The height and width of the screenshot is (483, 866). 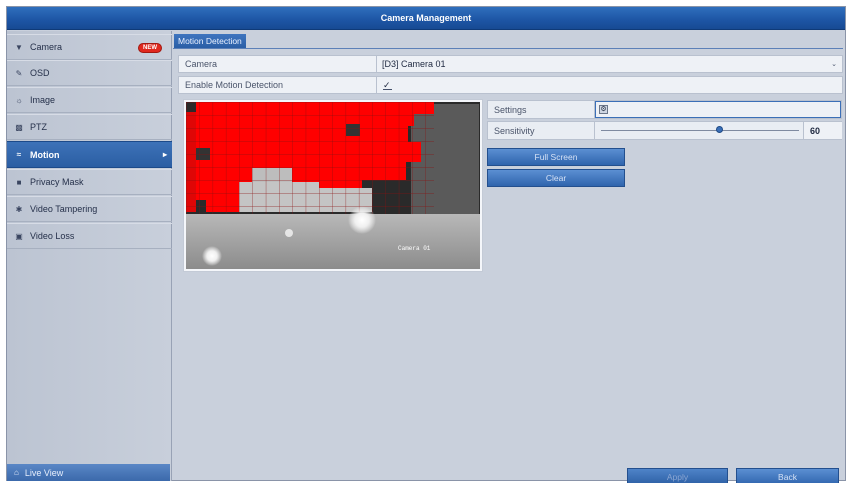 What do you see at coordinates (19, 236) in the screenshot?
I see `video-loss-icon: ▣` at bounding box center [19, 236].